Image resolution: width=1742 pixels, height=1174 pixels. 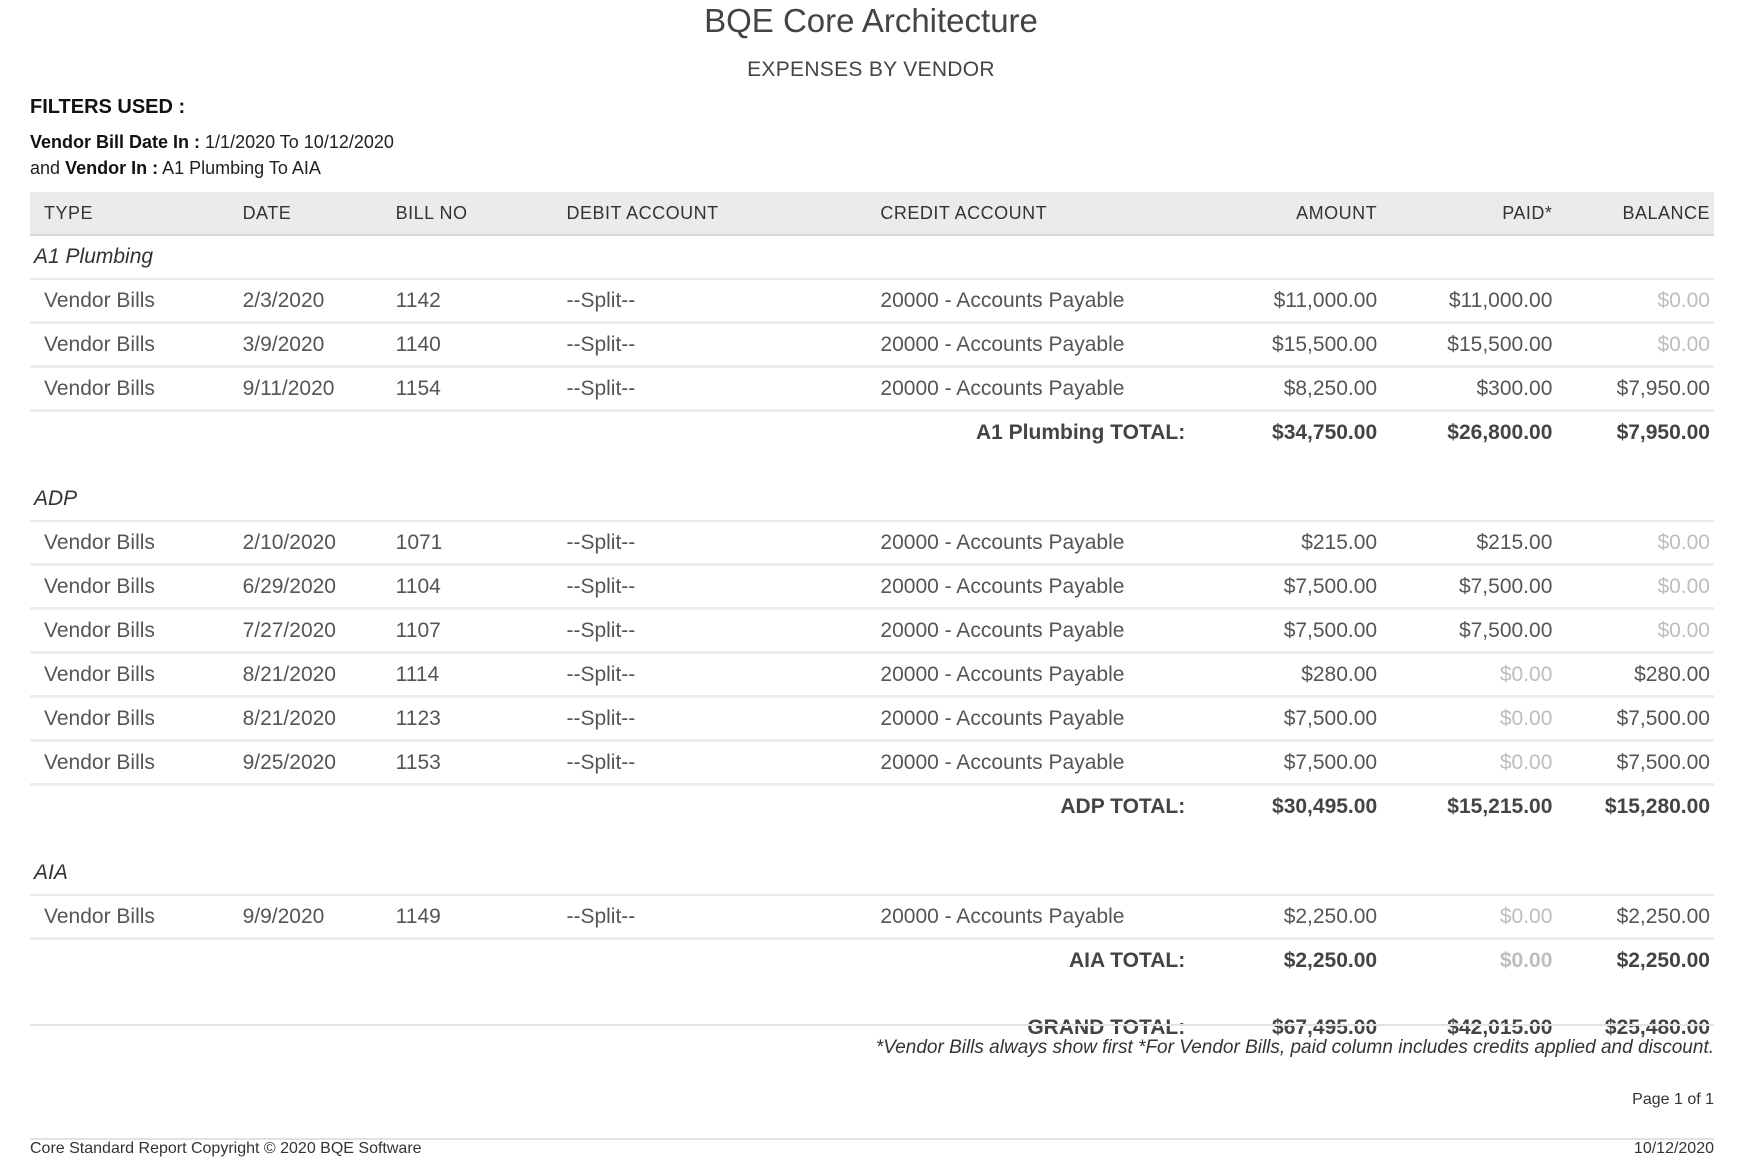 What do you see at coordinates (1673, 1099) in the screenshot?
I see `page-number: Page 1 of 1` at bounding box center [1673, 1099].